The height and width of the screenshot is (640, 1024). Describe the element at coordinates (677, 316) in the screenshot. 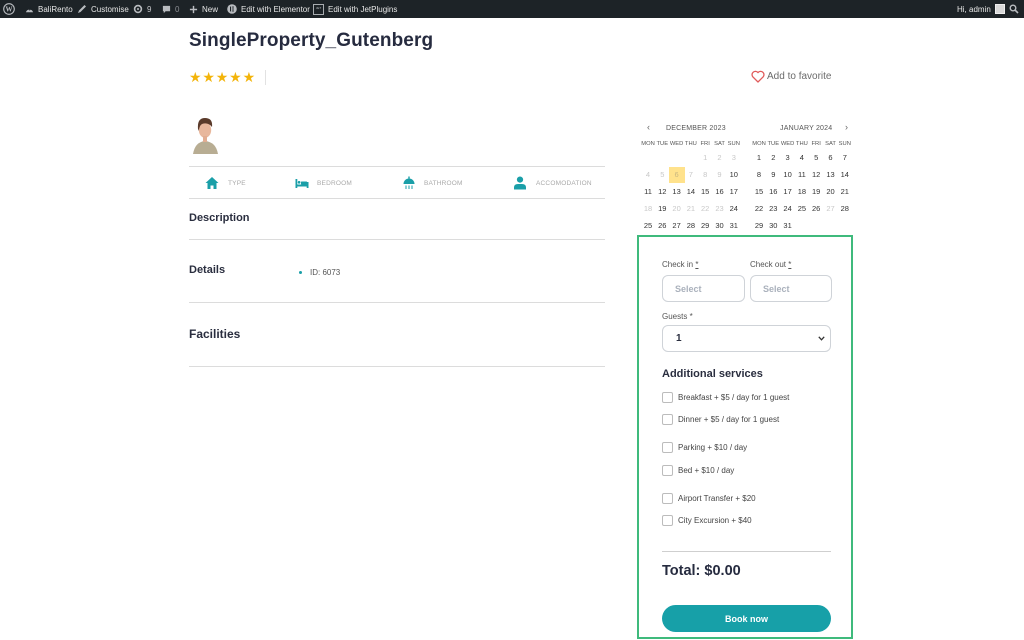

I see `guests-label: Guests *` at that location.